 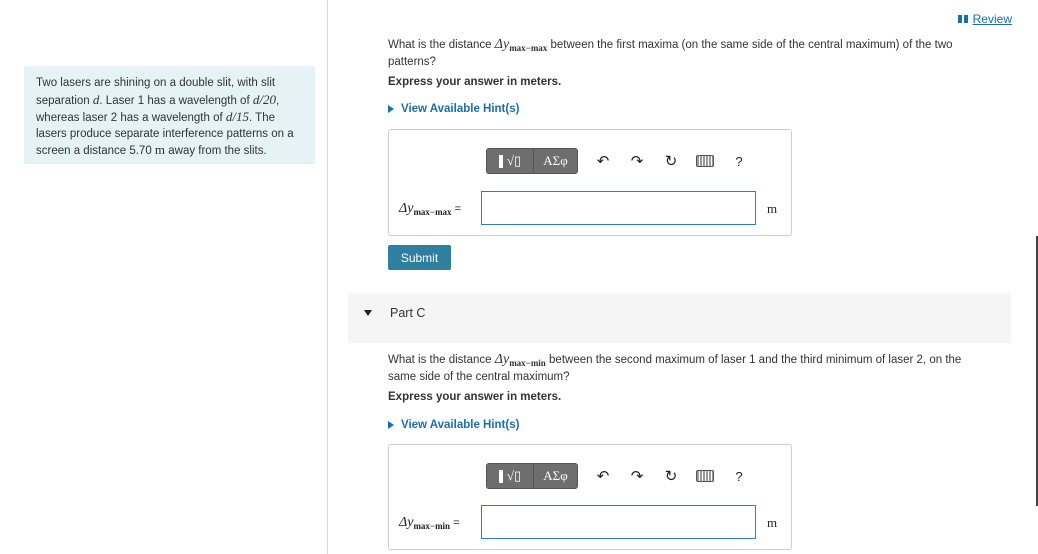 What do you see at coordinates (475, 397) in the screenshot?
I see `part-c-express: Express your answer in meters.` at bounding box center [475, 397].